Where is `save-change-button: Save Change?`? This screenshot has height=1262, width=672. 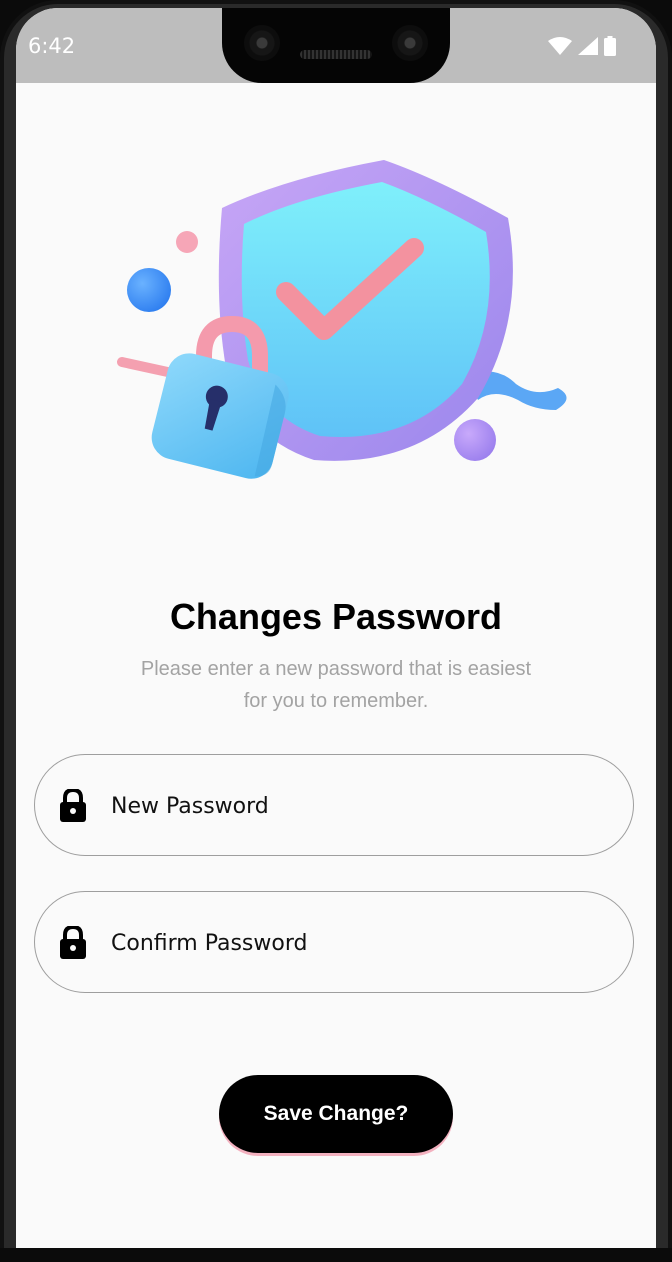
save-change-button: Save Change? is located at coordinates (336, 1114).